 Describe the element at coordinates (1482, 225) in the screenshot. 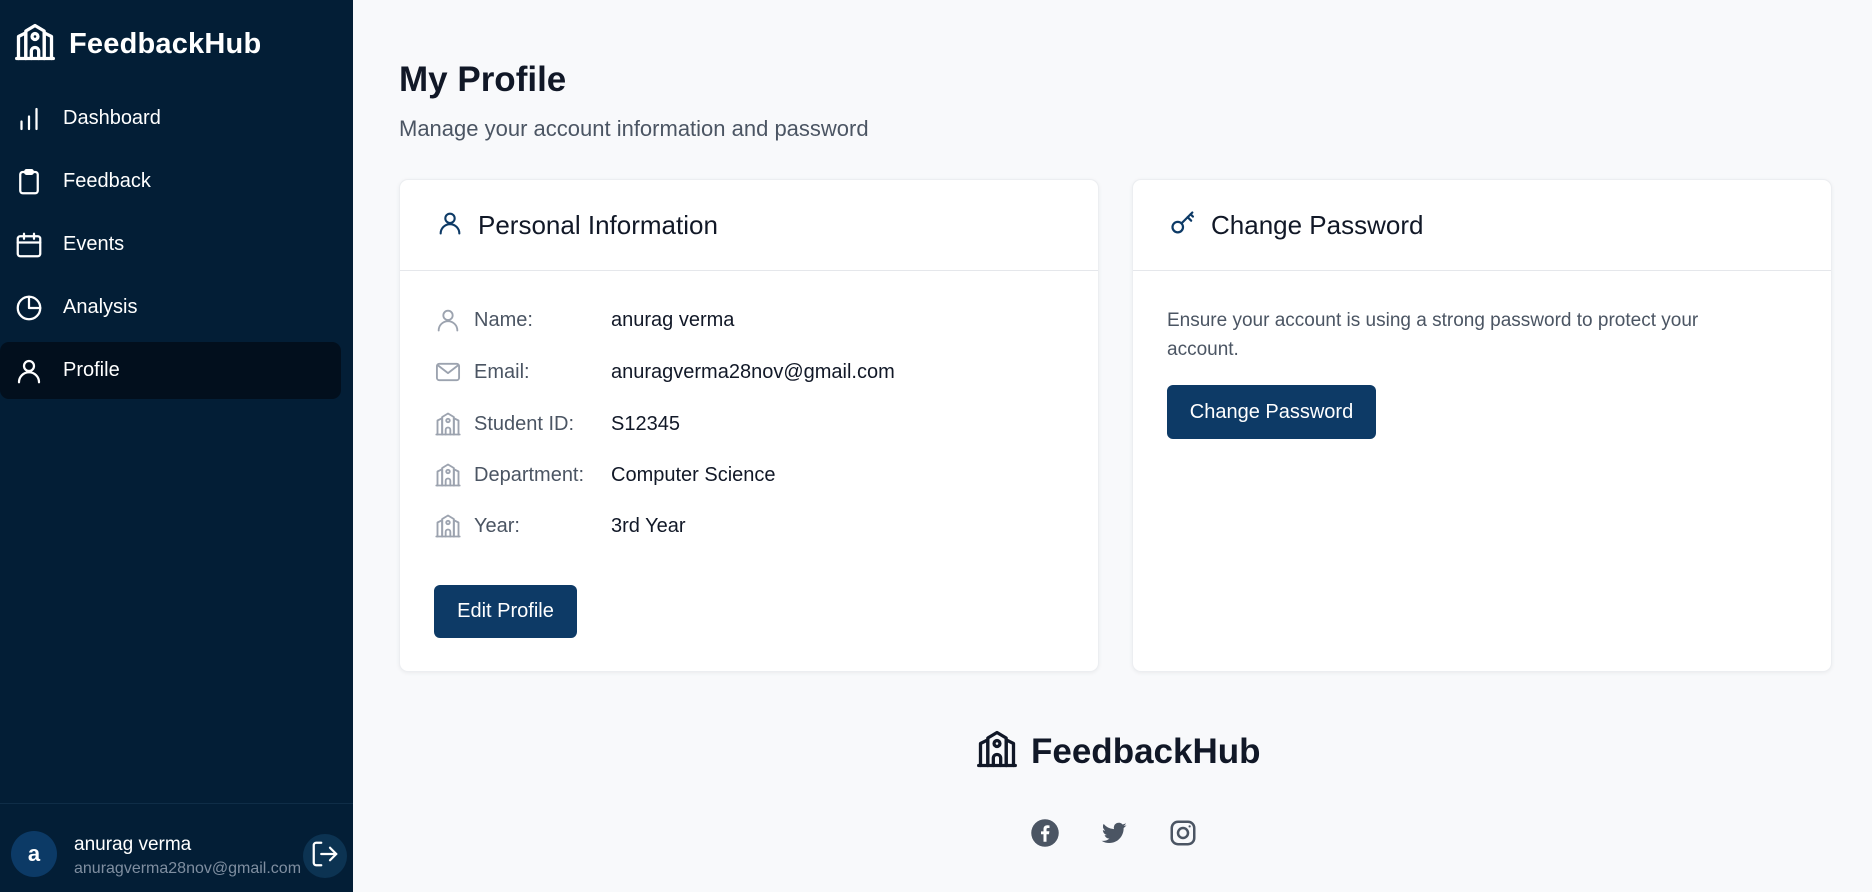

I see `card-header: Change Password` at that location.